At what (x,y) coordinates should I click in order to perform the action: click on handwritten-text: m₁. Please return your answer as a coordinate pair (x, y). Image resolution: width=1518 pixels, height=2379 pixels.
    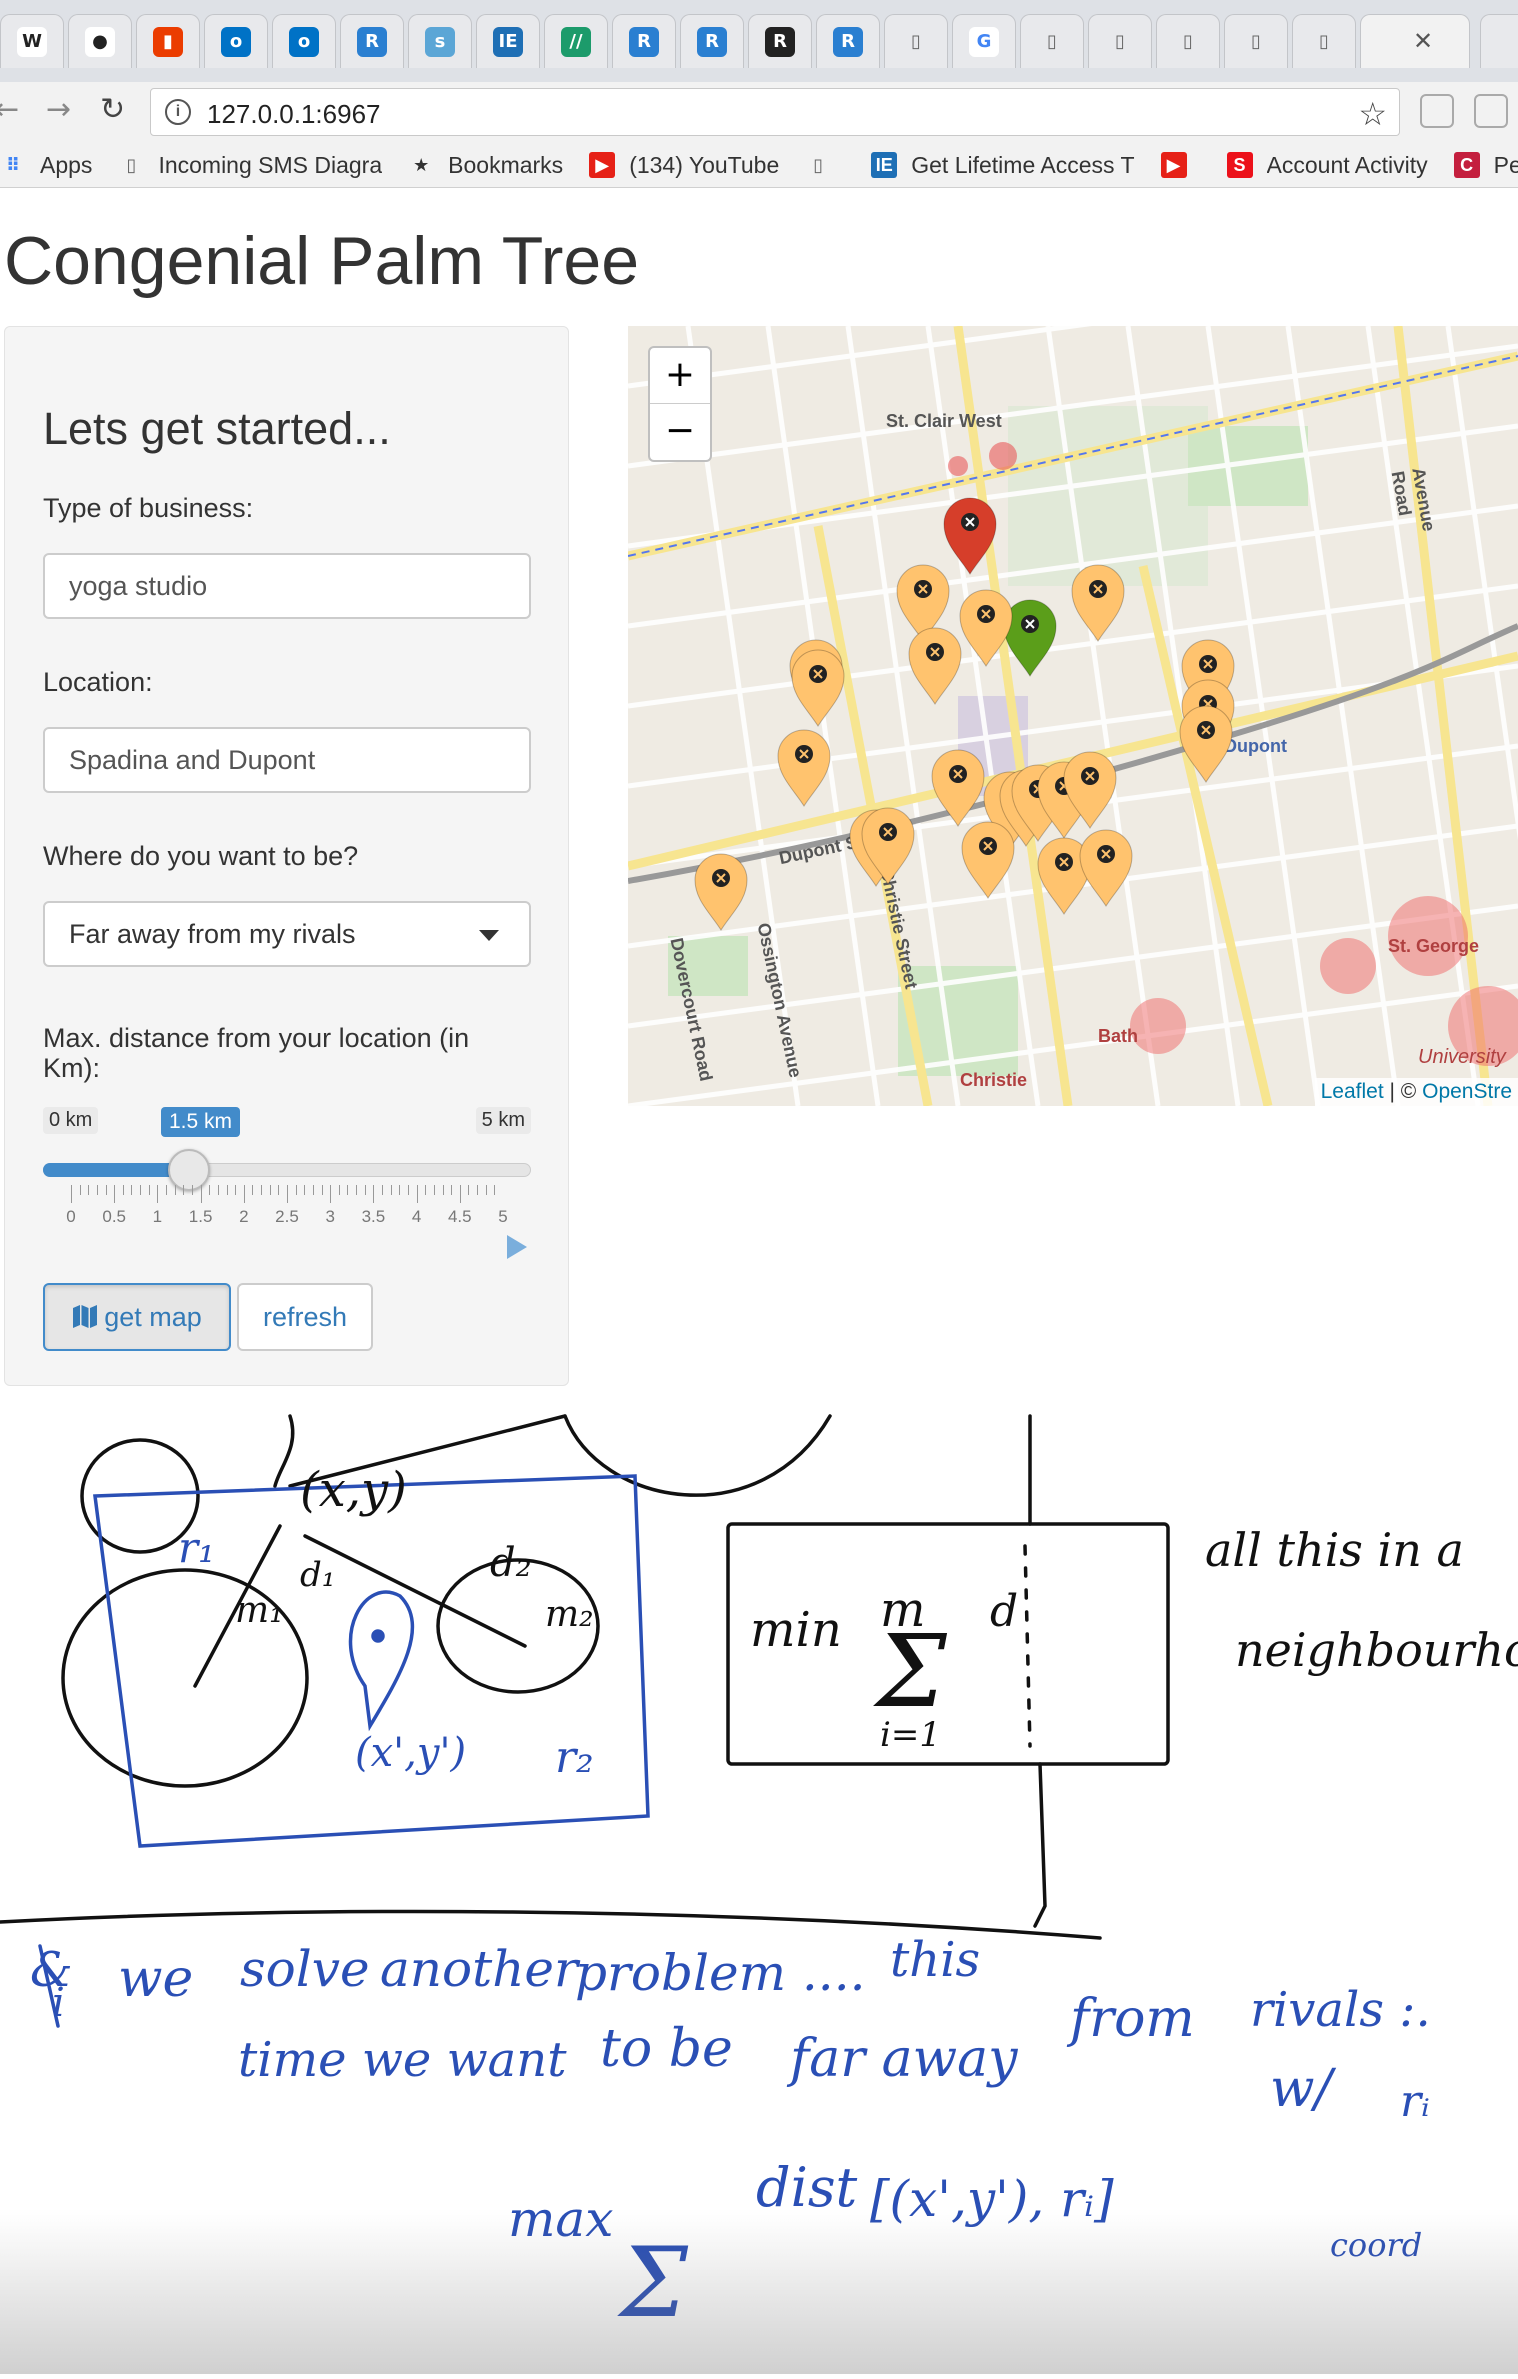
    Looking at the image, I should click on (259, 1610).